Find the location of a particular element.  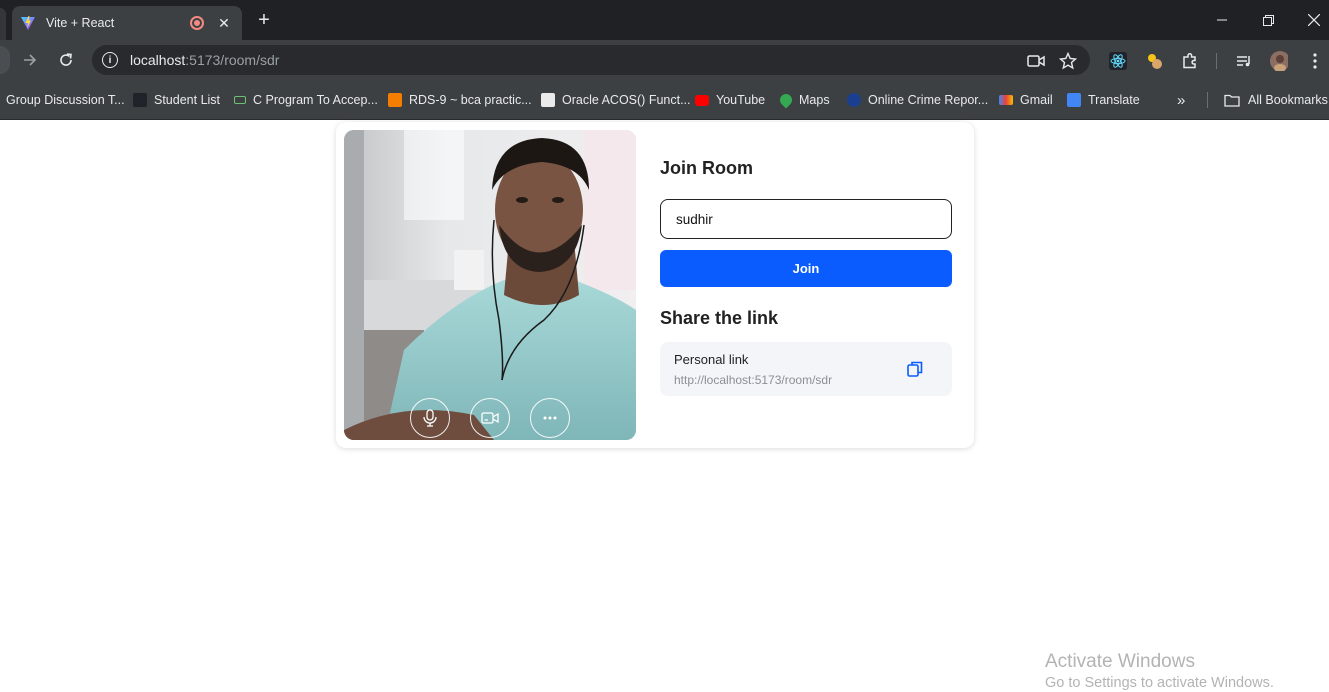

mic-toggle-button is located at coordinates (430, 418).